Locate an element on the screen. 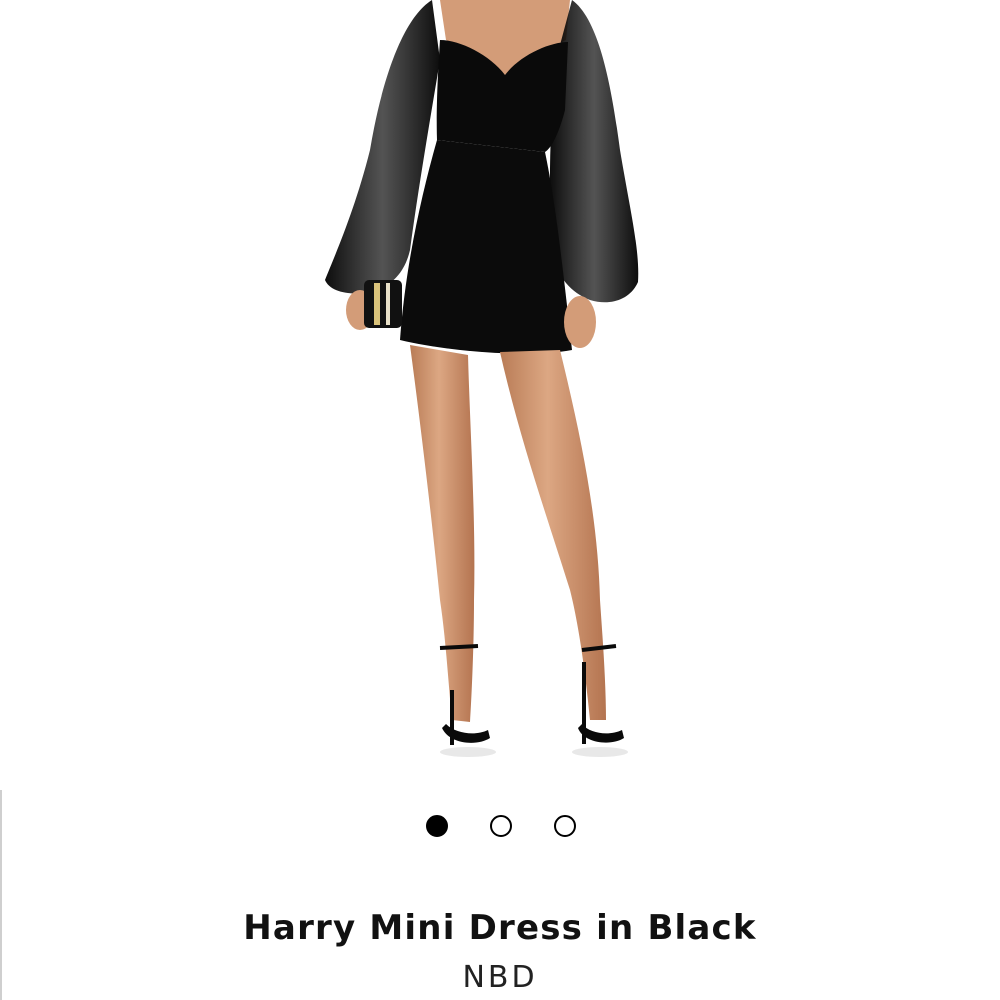 The height and width of the screenshot is (1000, 1000). image-carousel-indicator is located at coordinates (500, 826).